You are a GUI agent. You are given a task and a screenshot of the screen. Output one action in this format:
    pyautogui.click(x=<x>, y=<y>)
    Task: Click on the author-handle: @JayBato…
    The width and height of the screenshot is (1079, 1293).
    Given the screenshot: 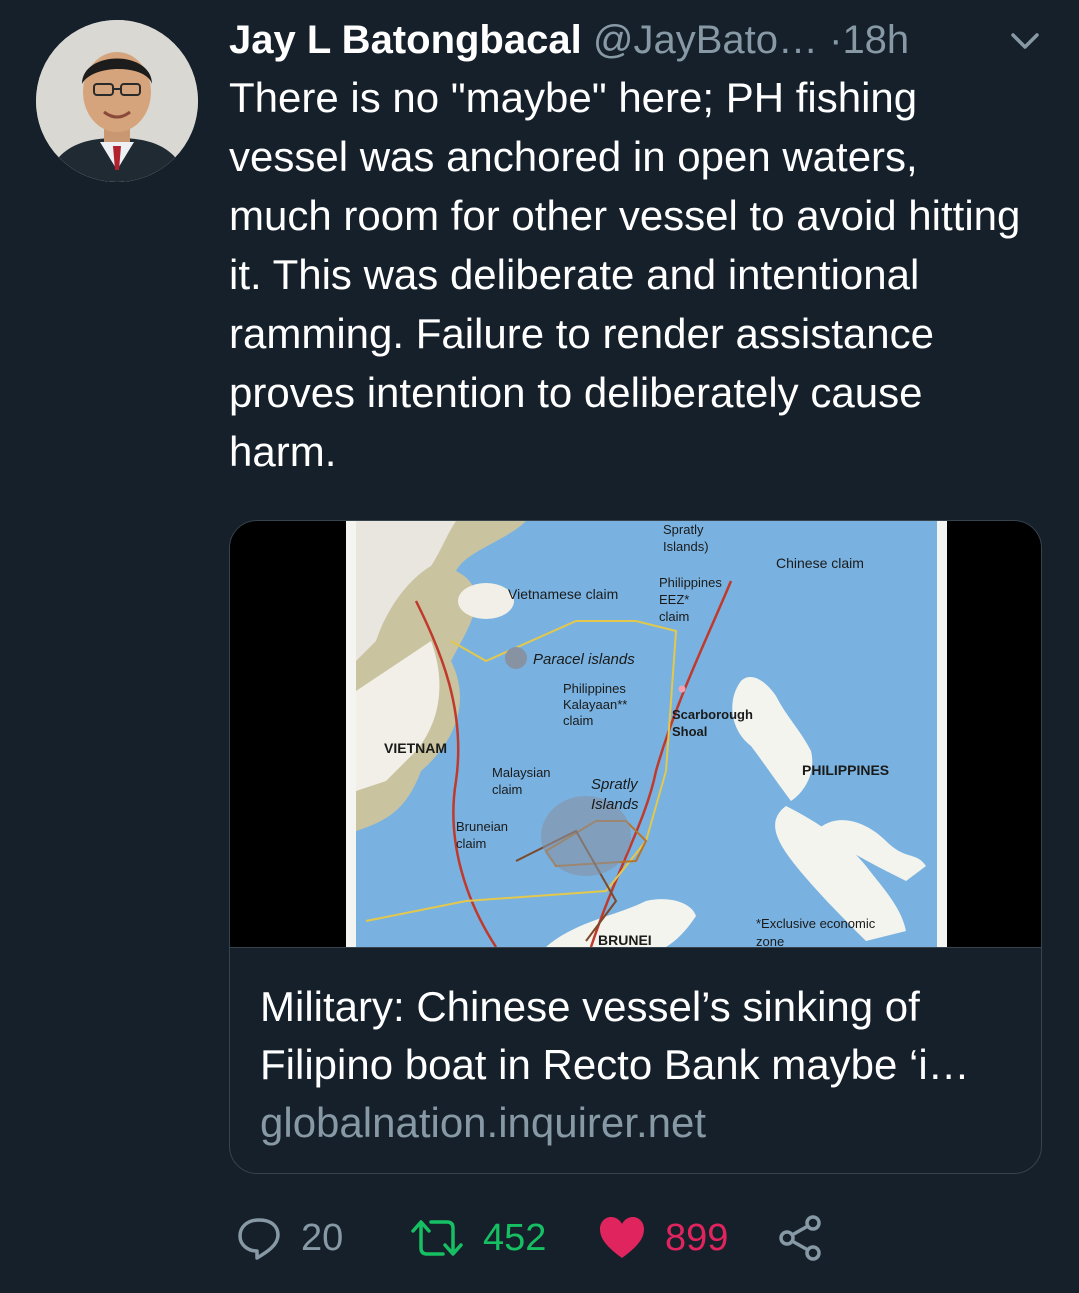 What is the action you would take?
    pyautogui.click(x=705, y=40)
    